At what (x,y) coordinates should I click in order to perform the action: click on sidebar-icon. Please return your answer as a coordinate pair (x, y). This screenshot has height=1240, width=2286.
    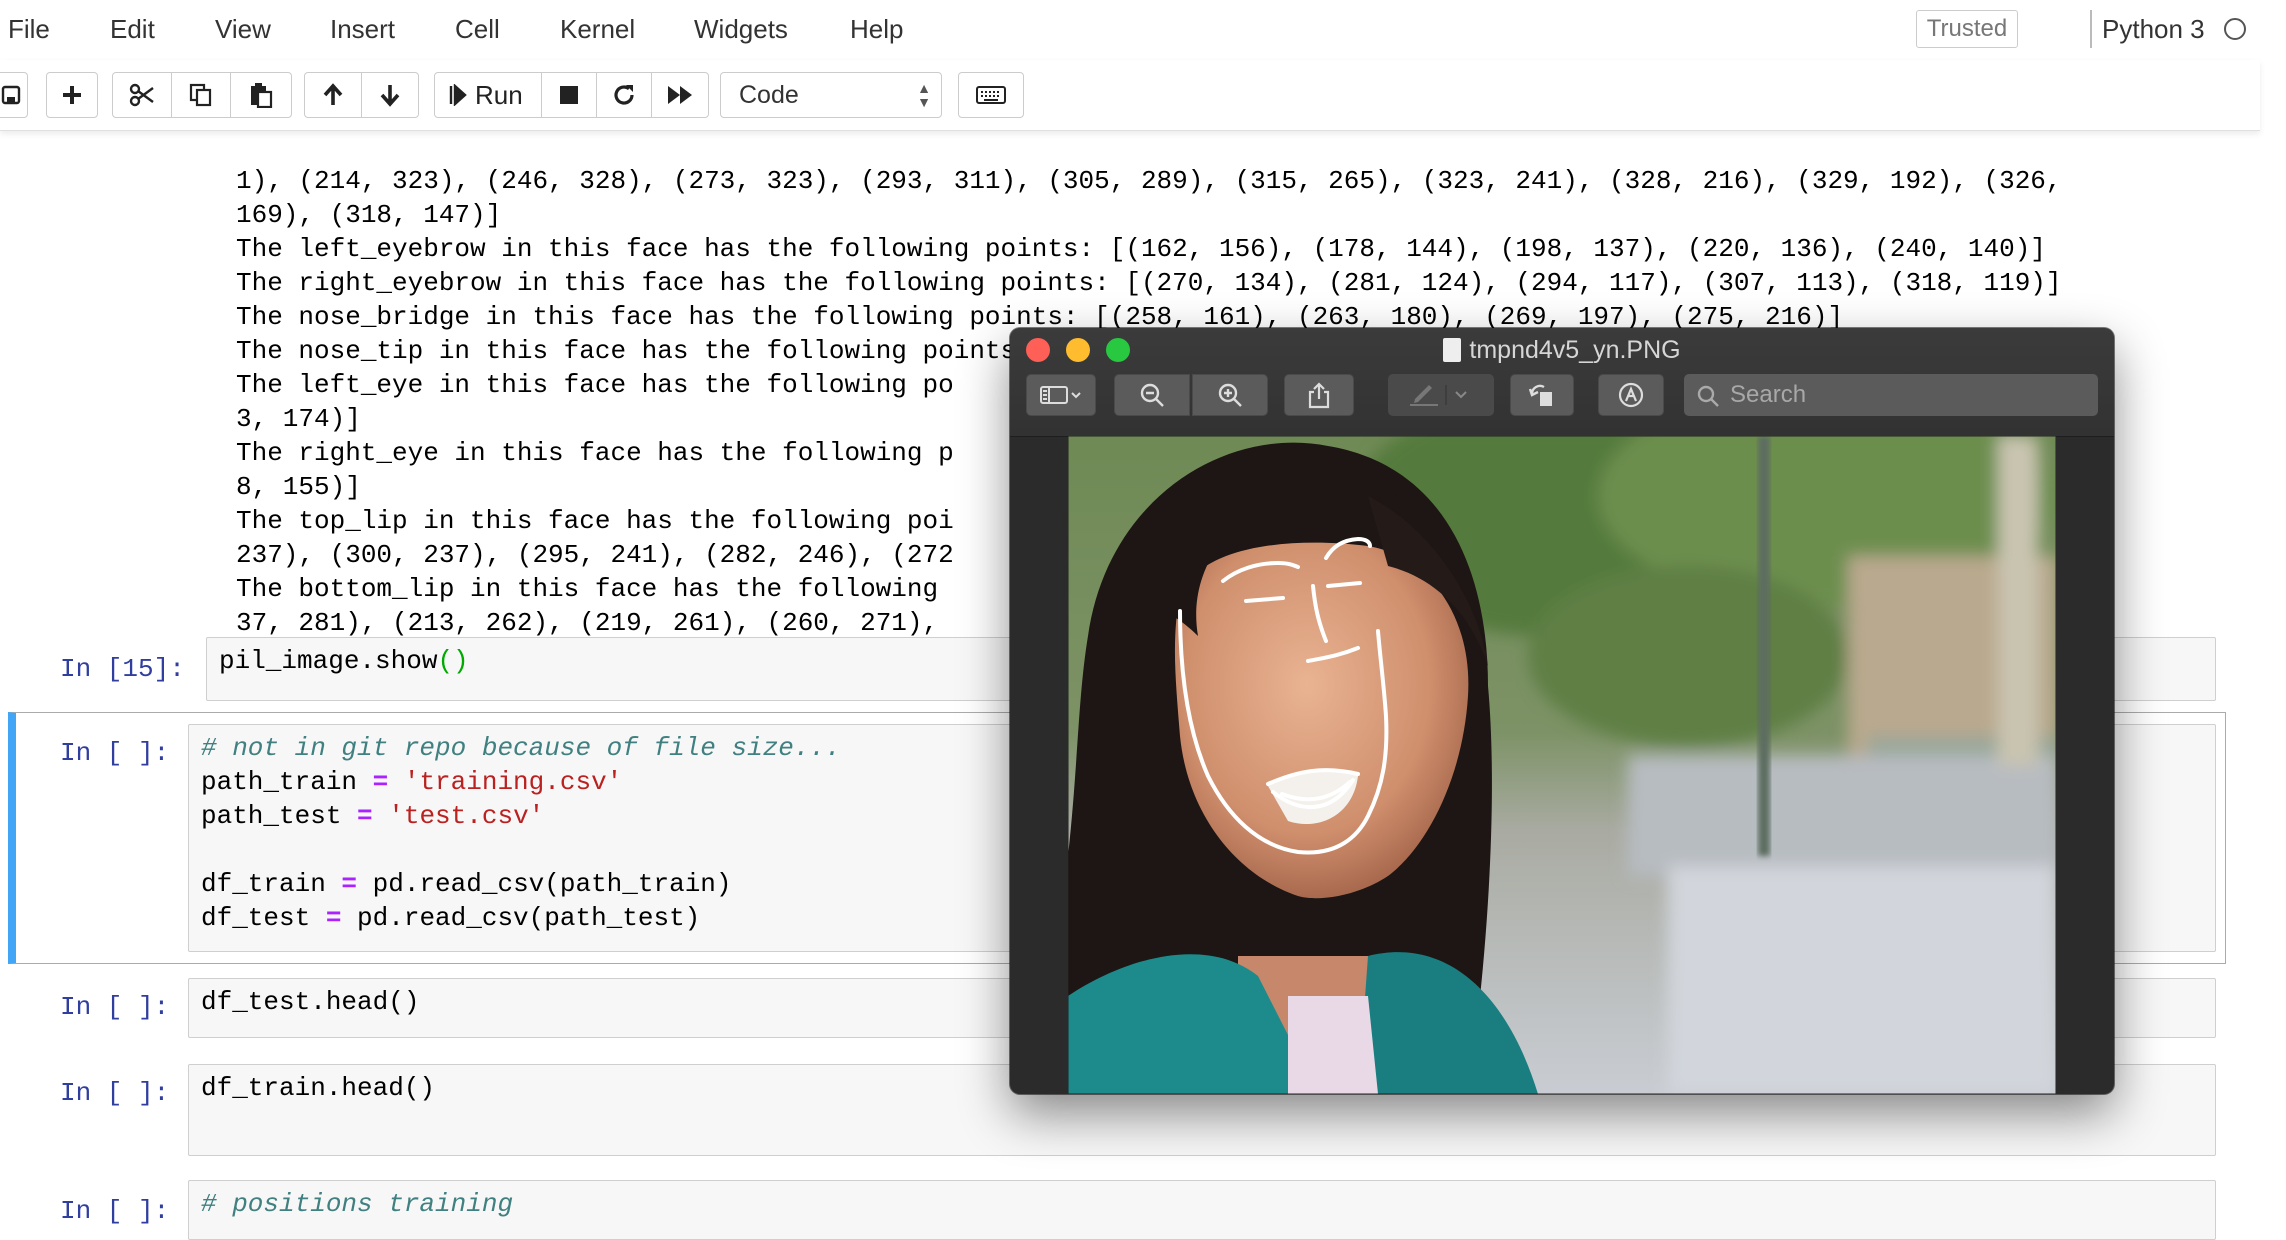
    Looking at the image, I should click on (1060, 395).